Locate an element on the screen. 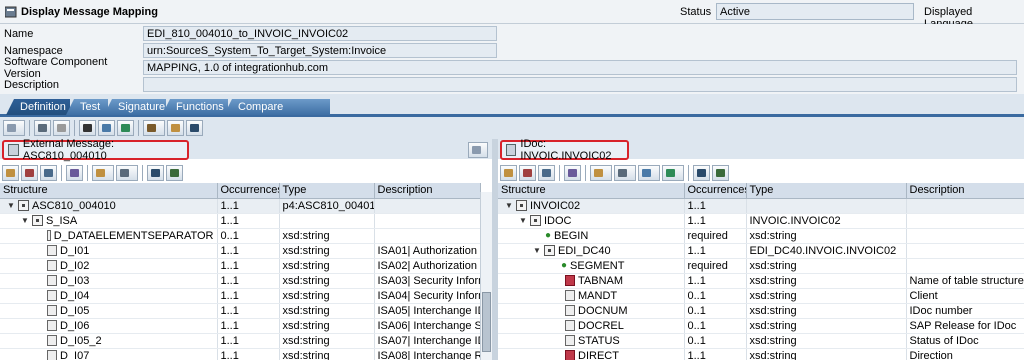  tab-definition: Definition is located at coordinates (38, 107).